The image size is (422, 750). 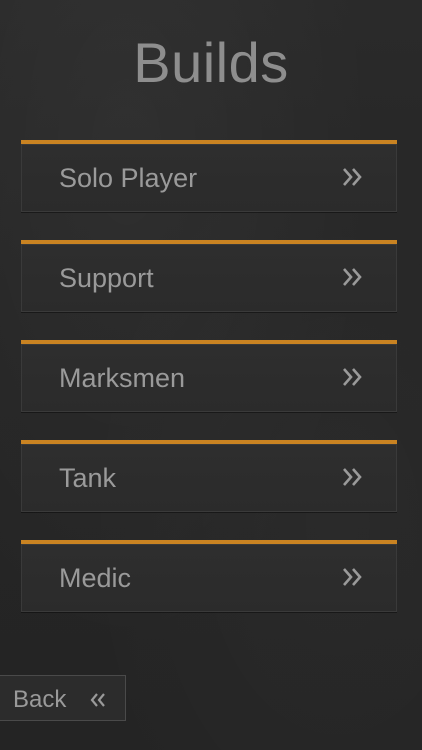 What do you see at coordinates (211, 62) in the screenshot?
I see `page-title: Builds` at bounding box center [211, 62].